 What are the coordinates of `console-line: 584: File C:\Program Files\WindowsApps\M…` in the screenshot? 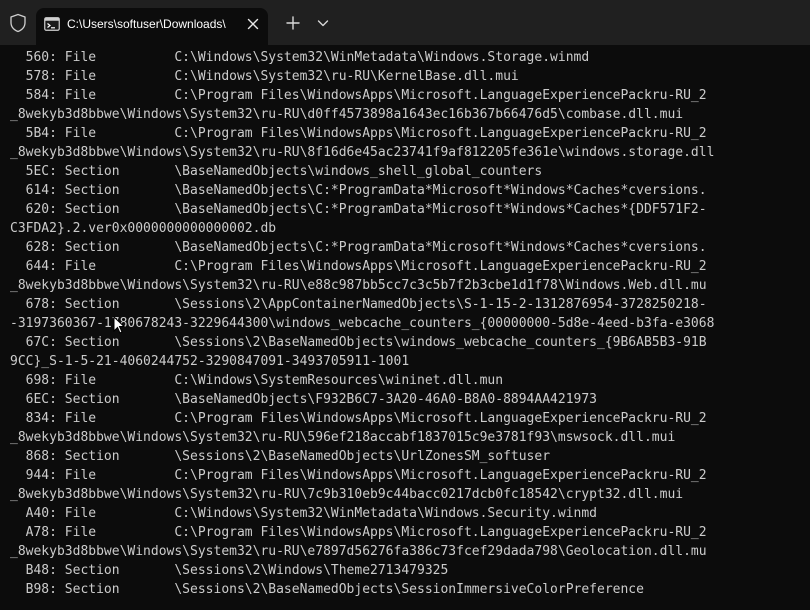 It's located at (358, 95).